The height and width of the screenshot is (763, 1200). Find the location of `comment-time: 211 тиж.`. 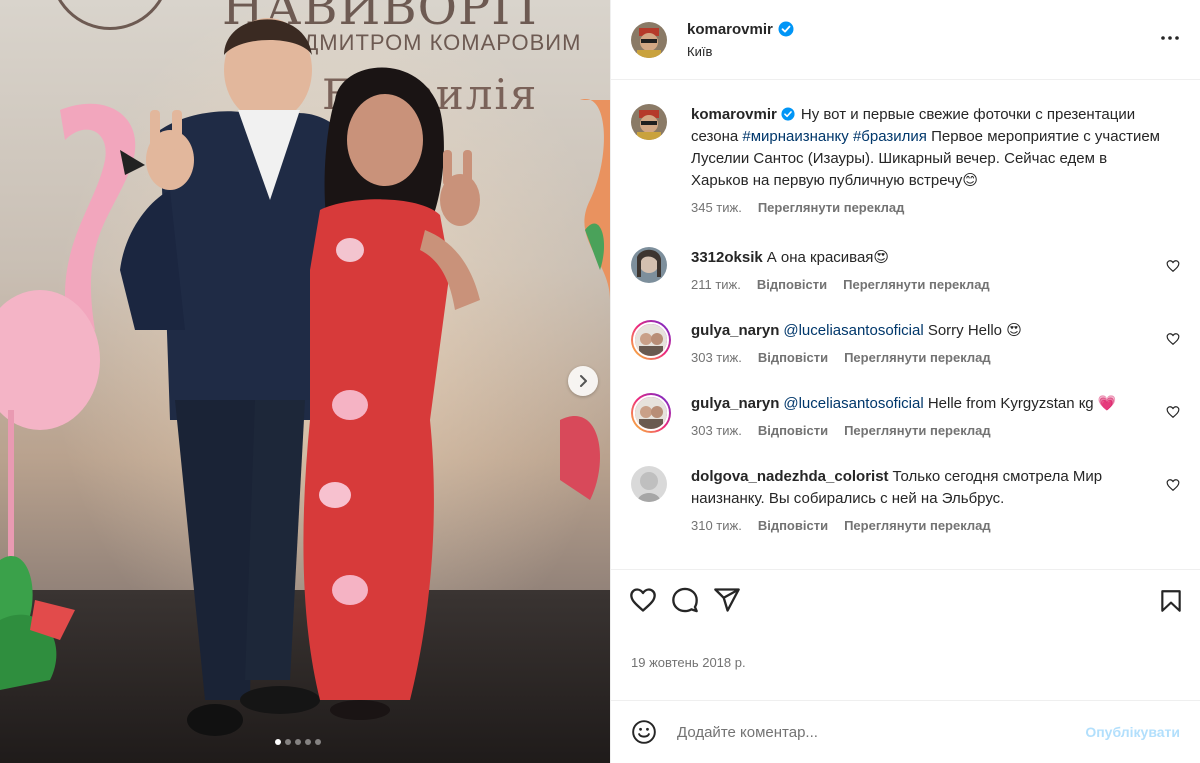

comment-time: 211 тиж. is located at coordinates (716, 284).